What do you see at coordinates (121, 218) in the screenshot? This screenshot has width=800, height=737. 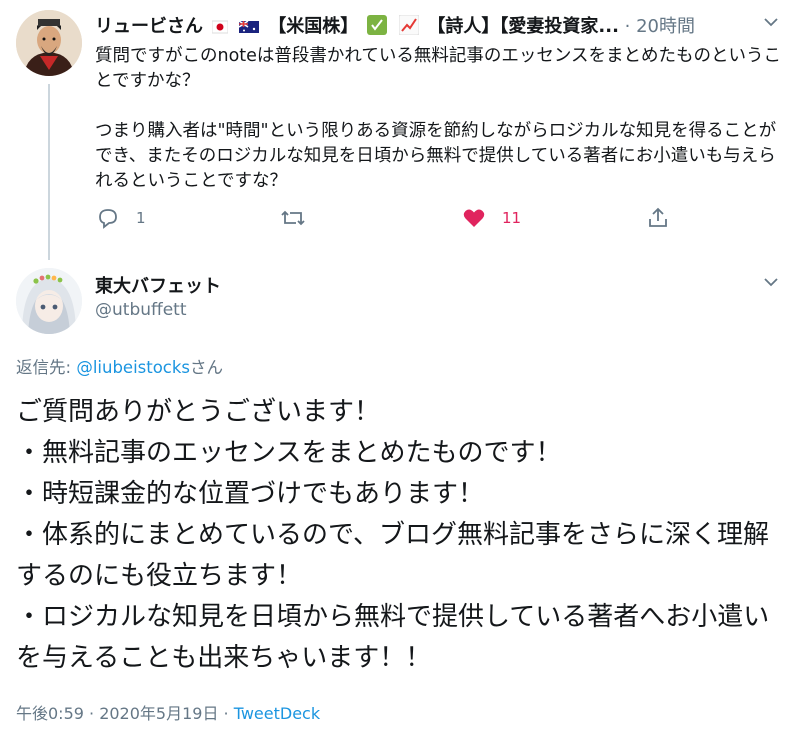 I see `reply-button: 1` at bounding box center [121, 218].